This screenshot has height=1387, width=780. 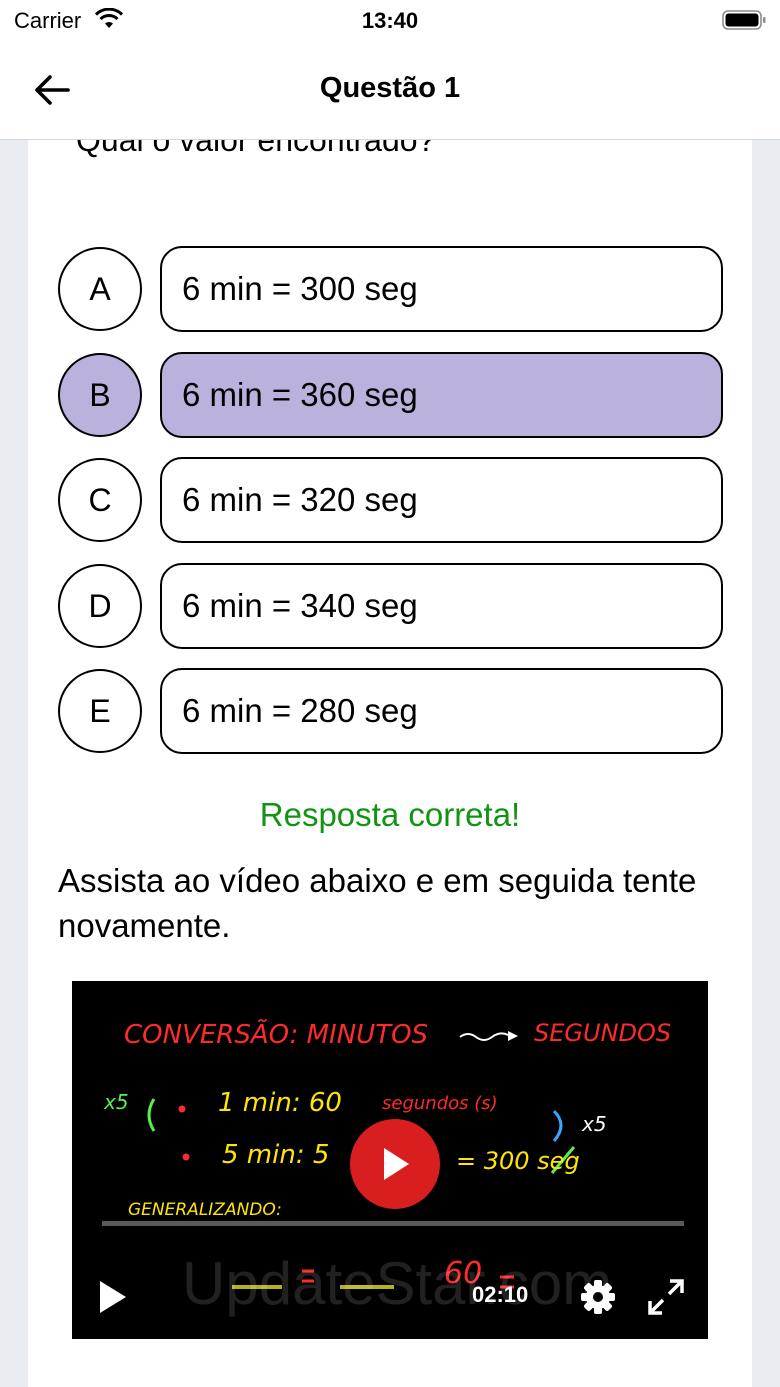 I want to click on clock: 13:40, so click(x=390, y=20).